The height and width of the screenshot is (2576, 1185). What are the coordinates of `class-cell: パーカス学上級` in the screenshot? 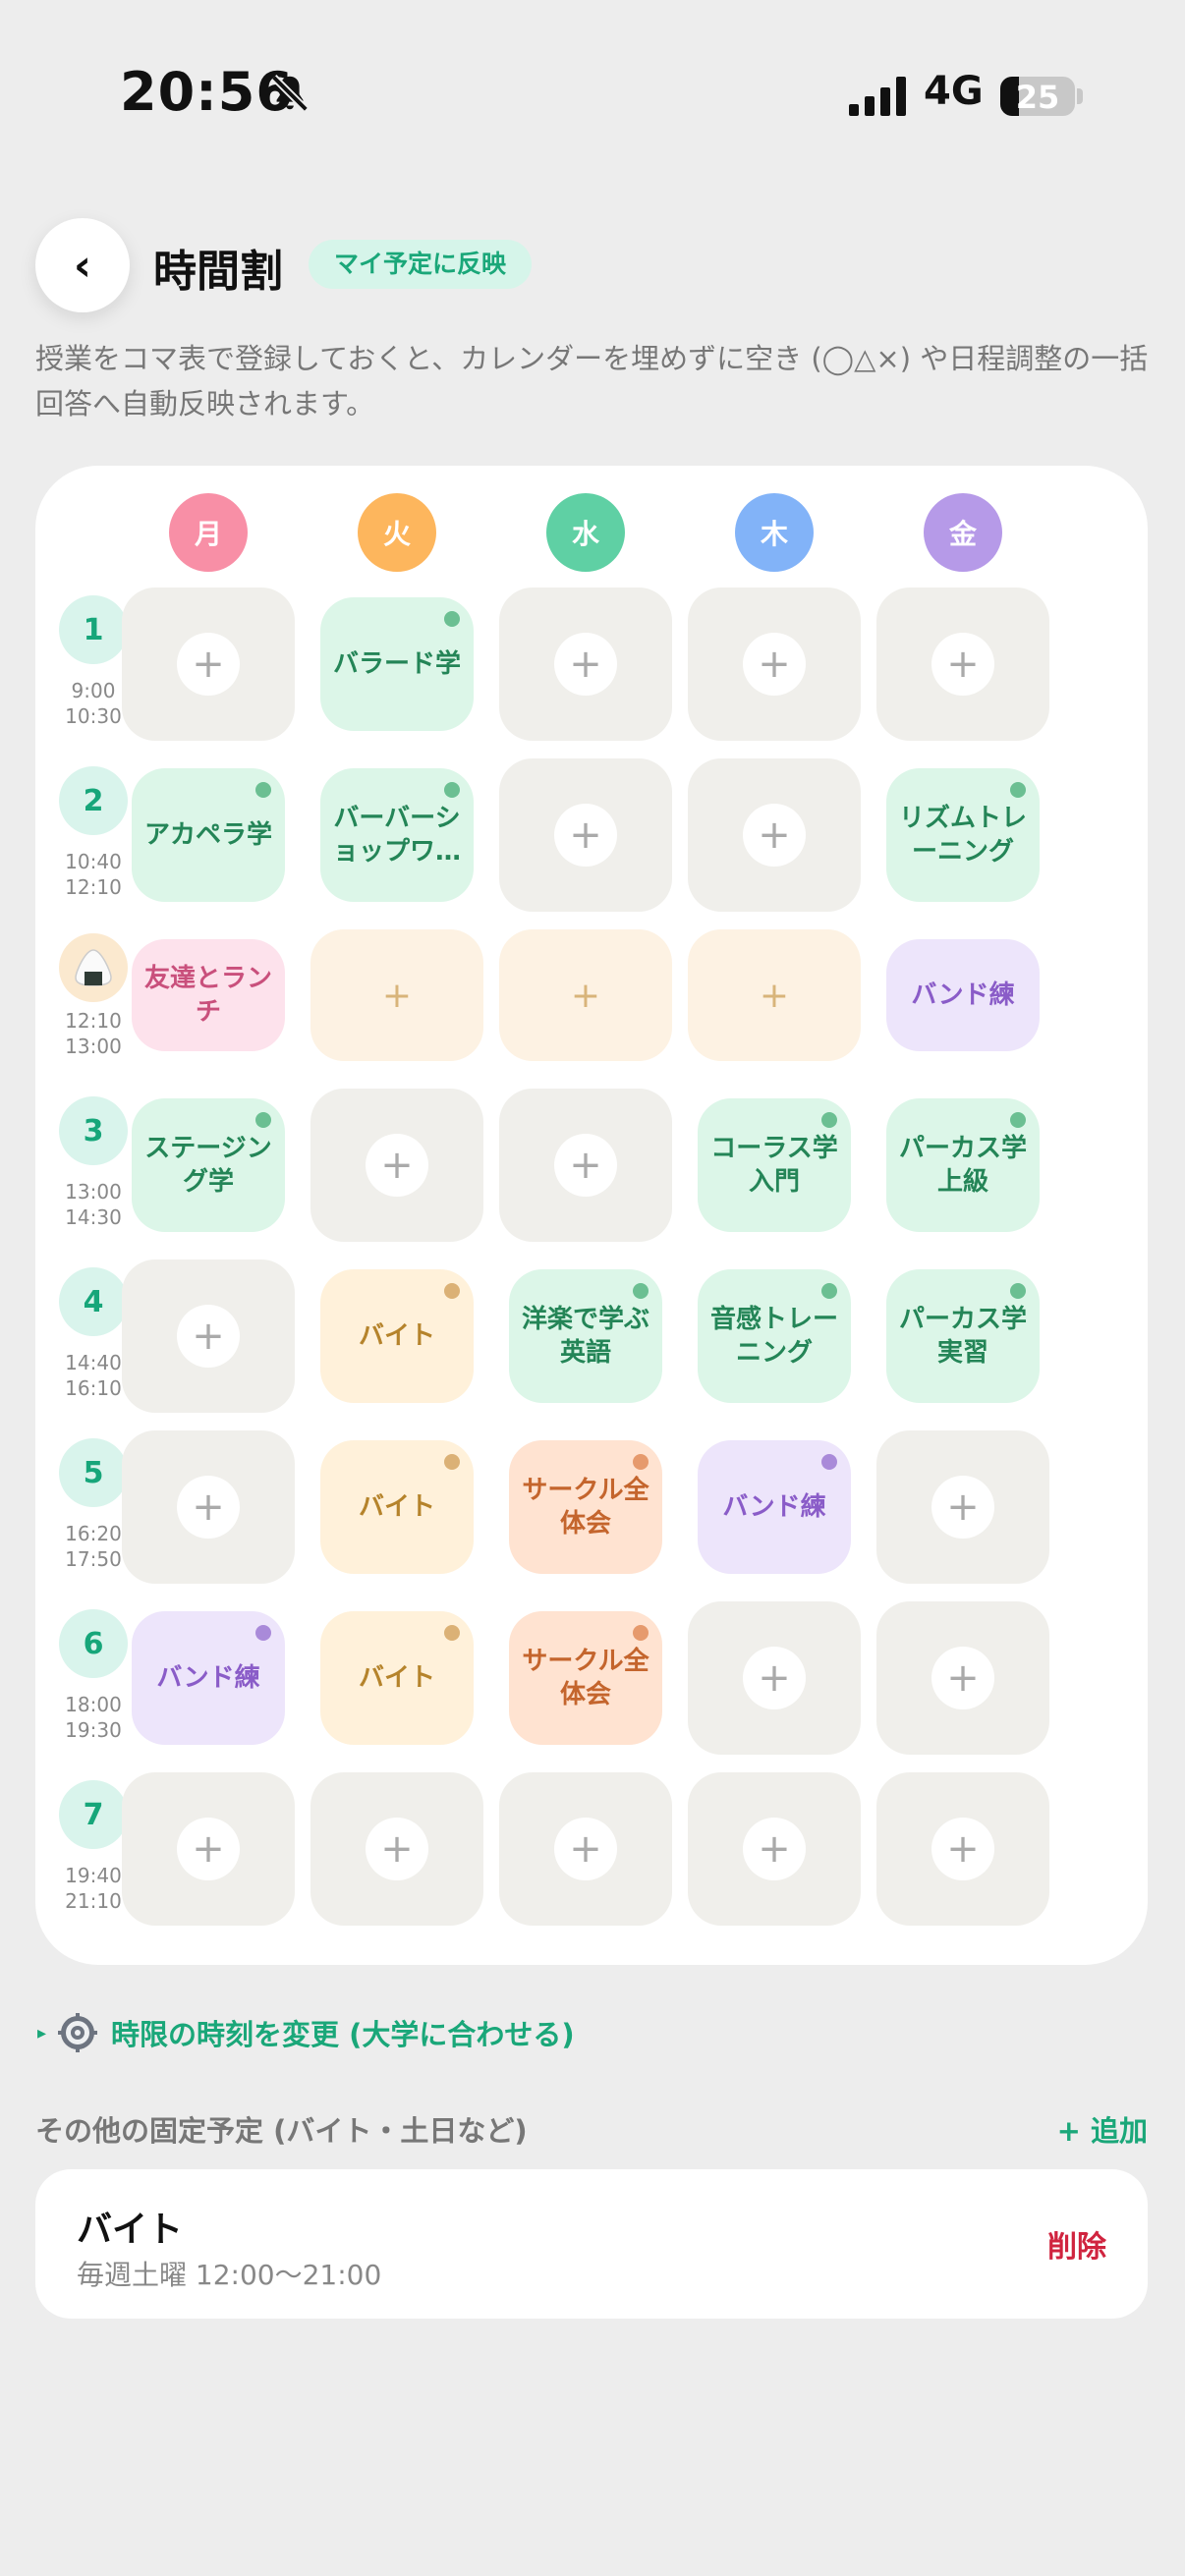 It's located at (963, 1165).